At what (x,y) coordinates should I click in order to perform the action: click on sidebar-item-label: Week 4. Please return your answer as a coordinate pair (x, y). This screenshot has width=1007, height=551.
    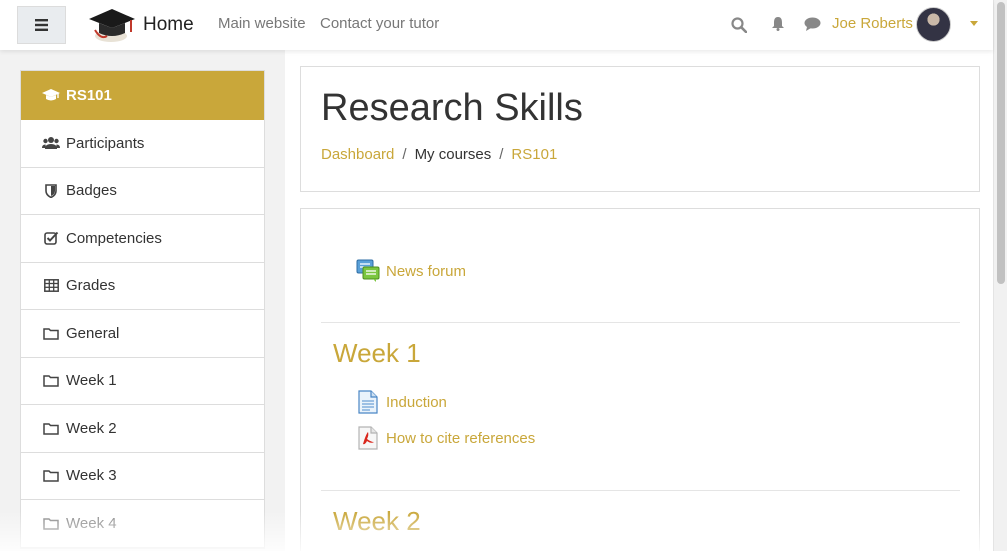
    Looking at the image, I should click on (91, 523).